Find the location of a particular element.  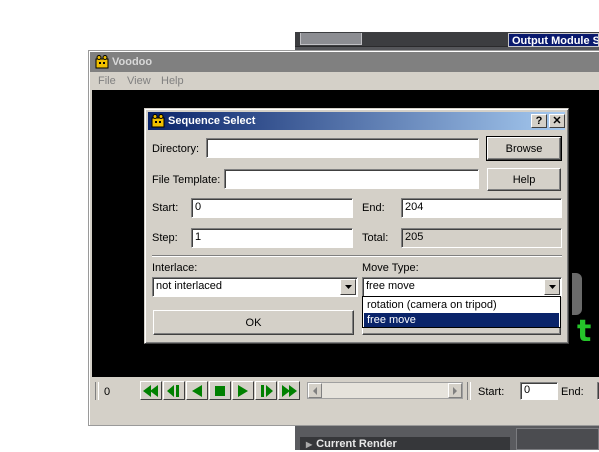

stop-button is located at coordinates (220, 390).